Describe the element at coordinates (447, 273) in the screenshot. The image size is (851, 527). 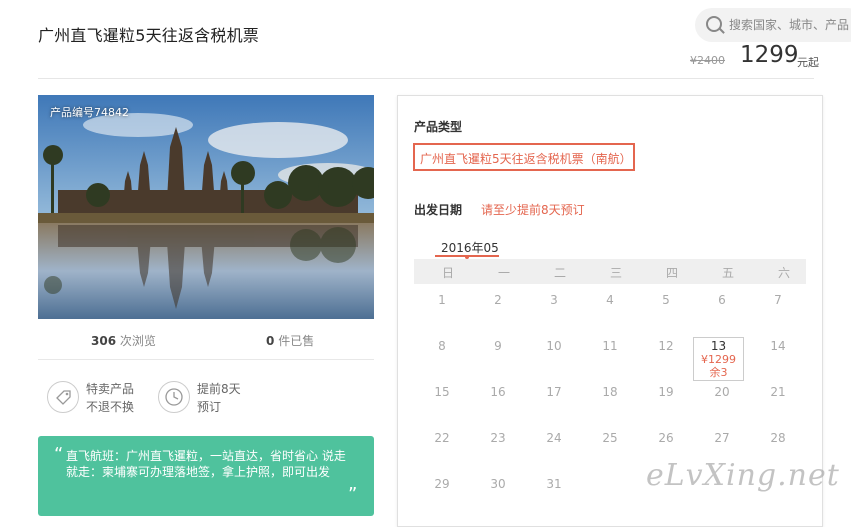
I see `weekday-label: 日` at that location.